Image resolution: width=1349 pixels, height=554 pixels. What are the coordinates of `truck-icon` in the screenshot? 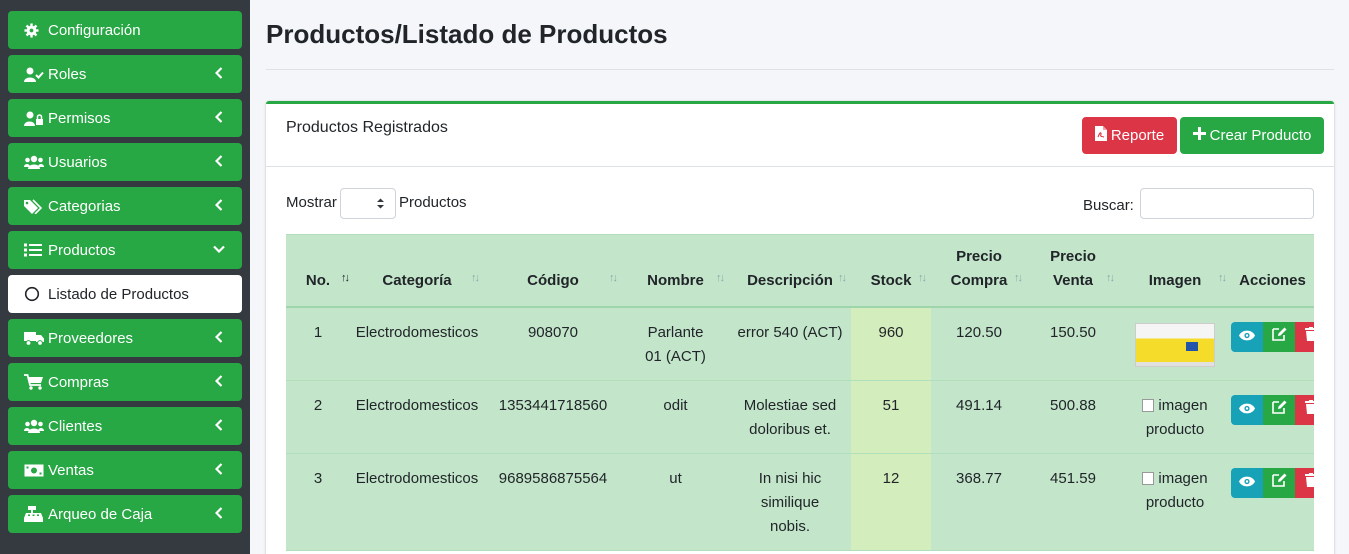 It's located at (35, 338).